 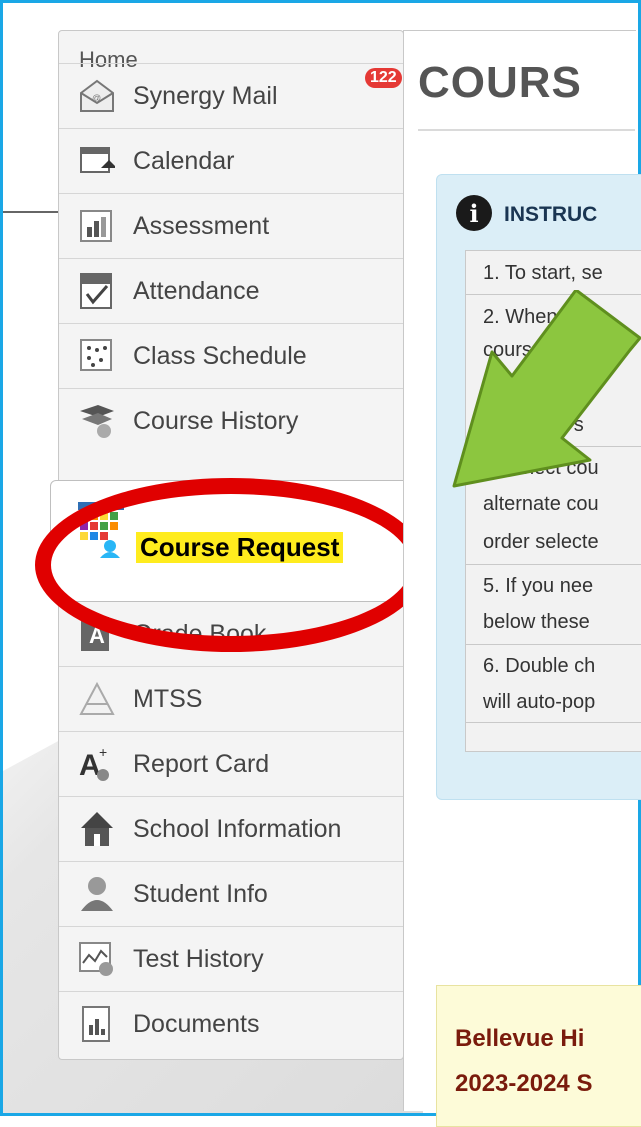 I want to click on instructions-heading: INSTRUC, so click(x=551, y=214).